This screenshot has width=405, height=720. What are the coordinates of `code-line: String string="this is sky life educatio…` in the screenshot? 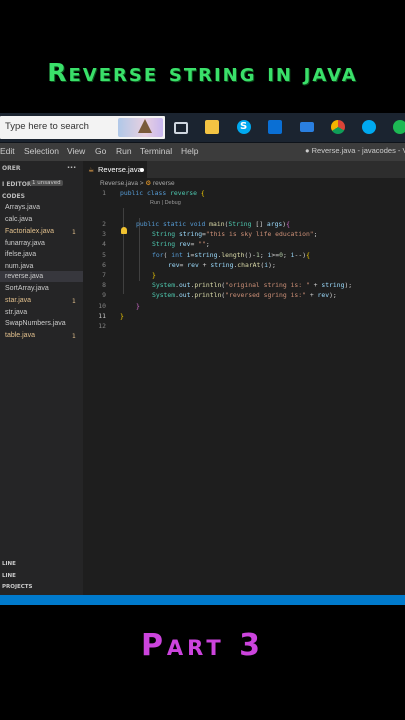 It's located at (235, 234).